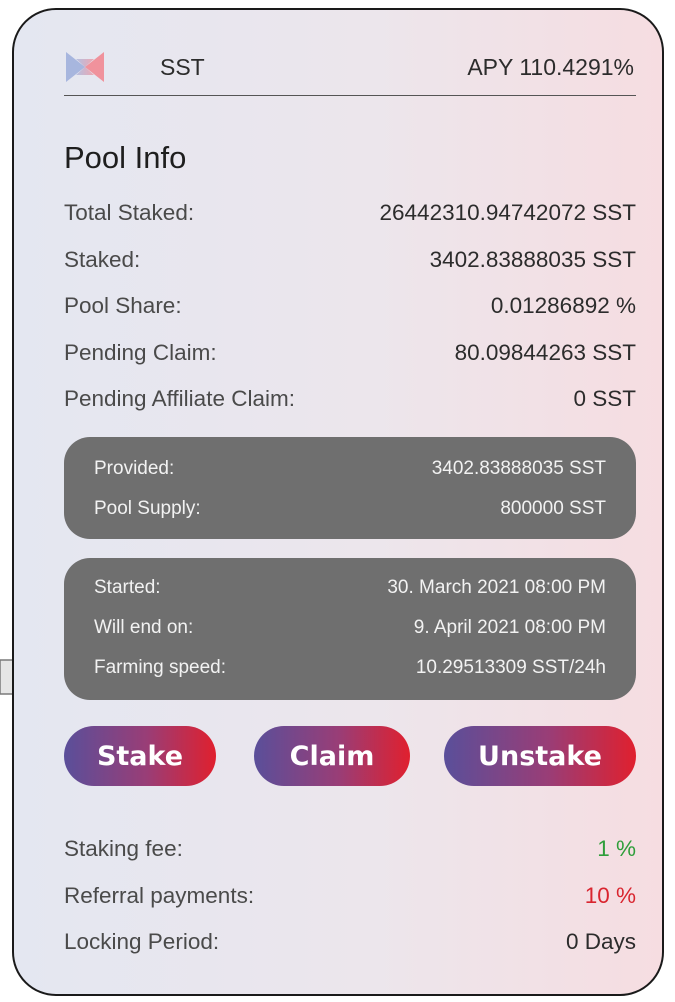  I want to click on pool-supply-label: Pool Supply:, so click(147, 508).